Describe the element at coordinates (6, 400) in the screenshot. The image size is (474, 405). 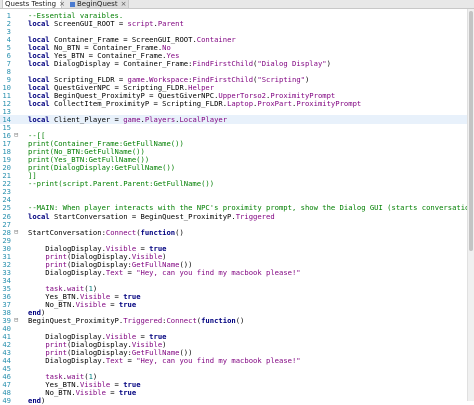
I see `line-number: 49` at that location.